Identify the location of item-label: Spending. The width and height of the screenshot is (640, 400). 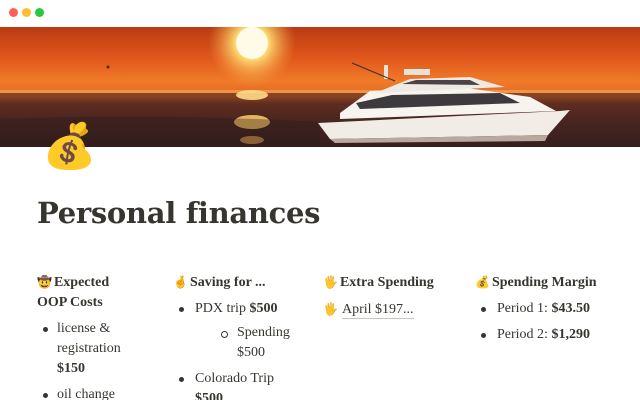
(263, 332).